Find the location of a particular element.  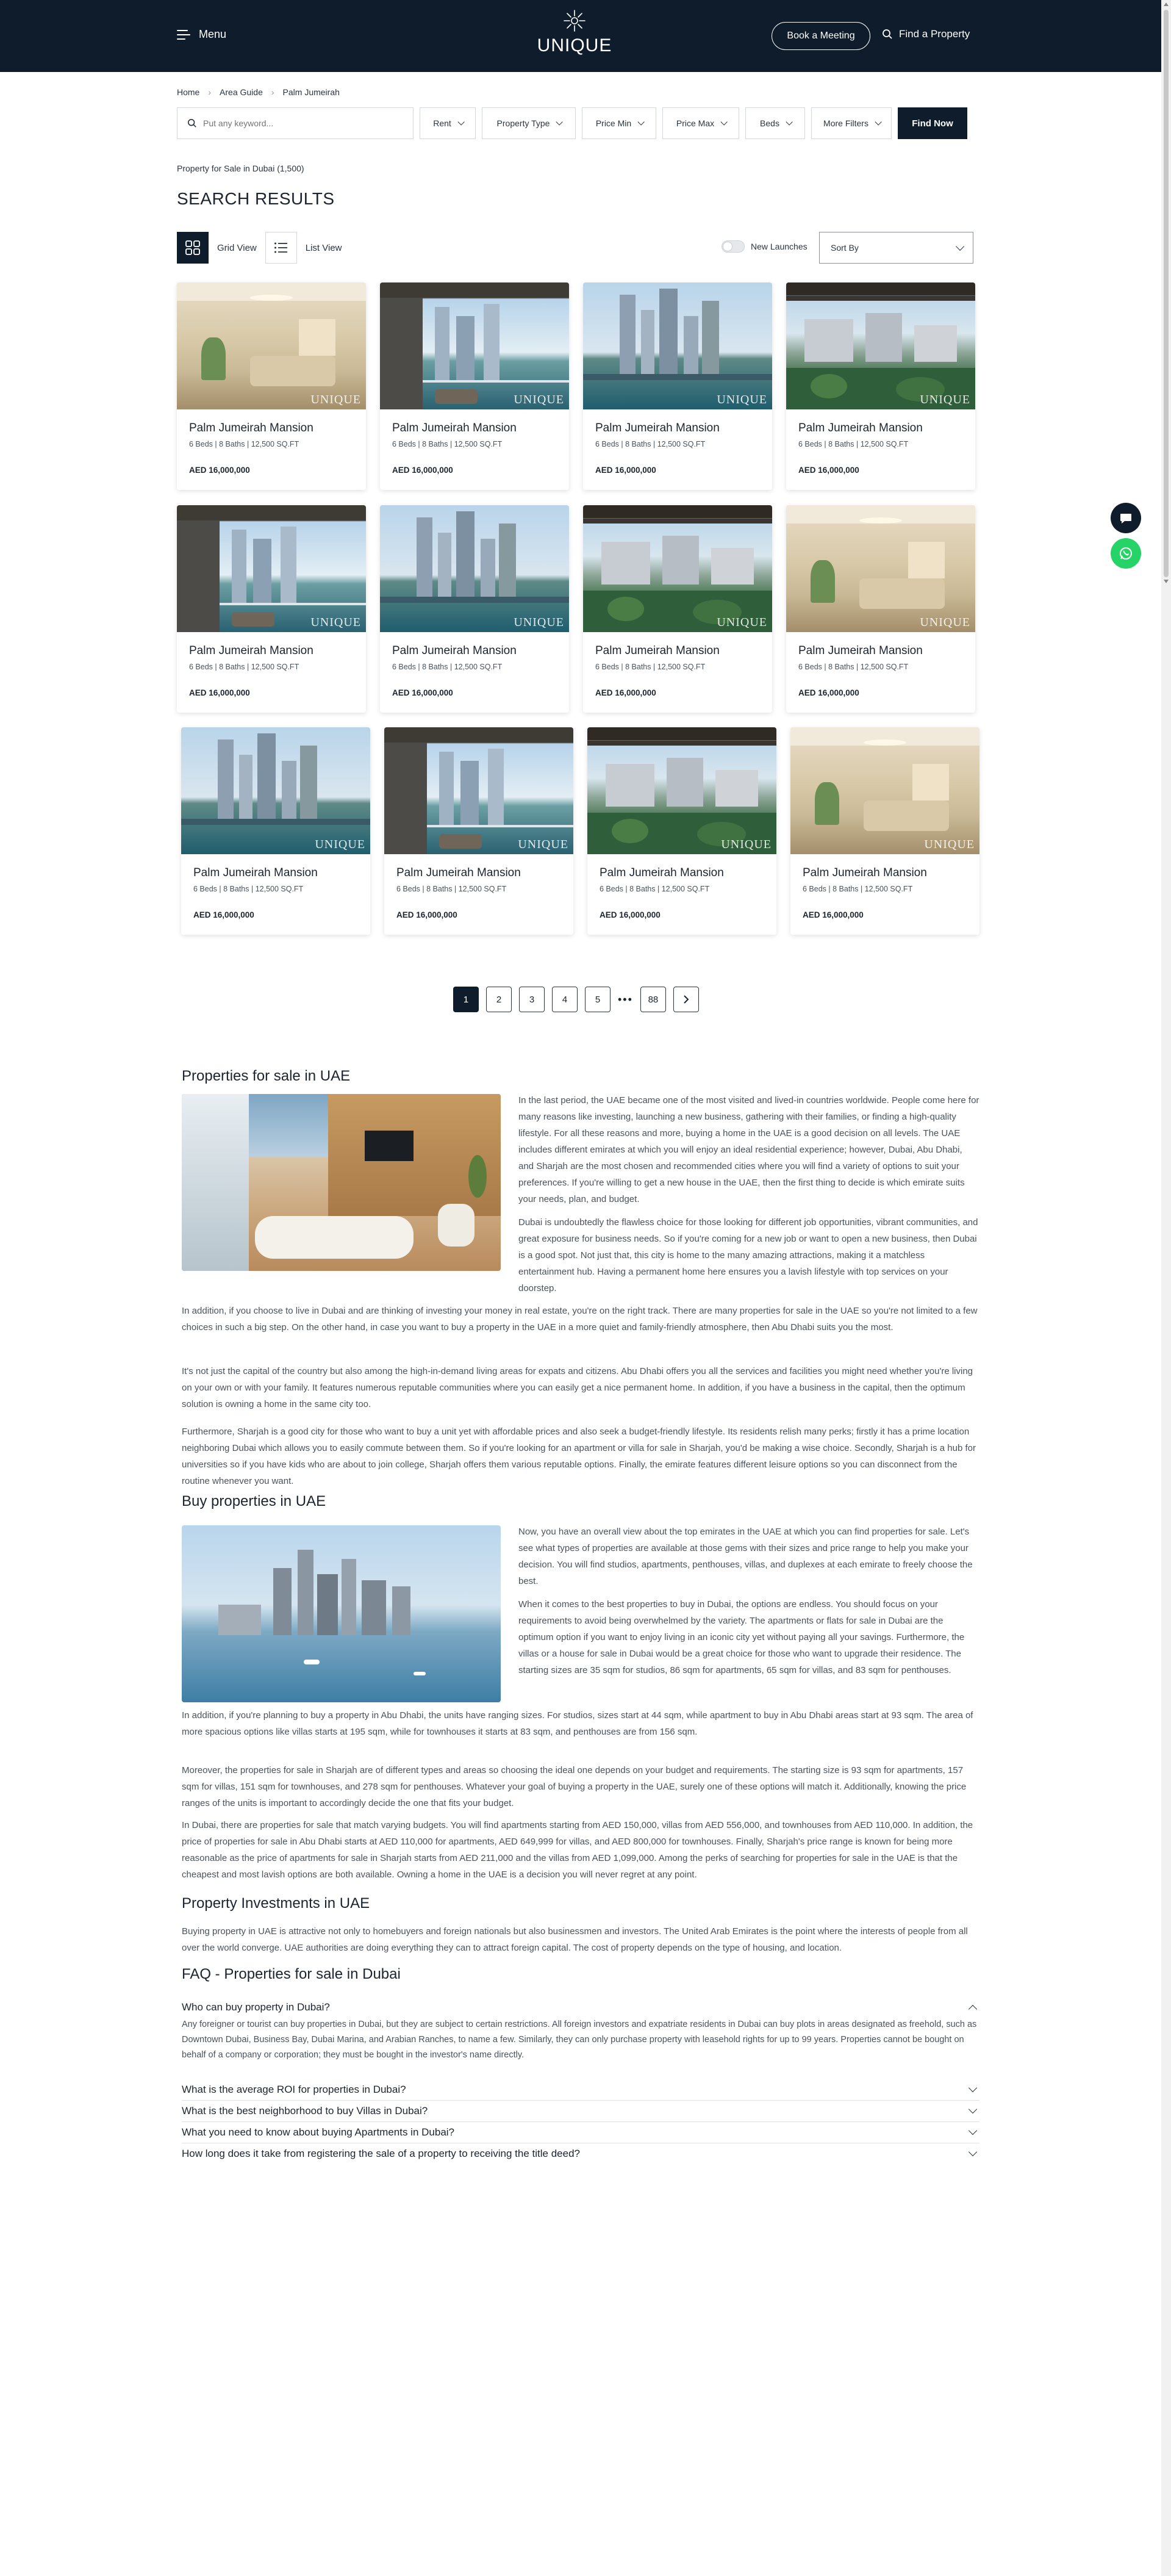

faq-question: Who can buy property in Dubai? is located at coordinates (580, 2007).